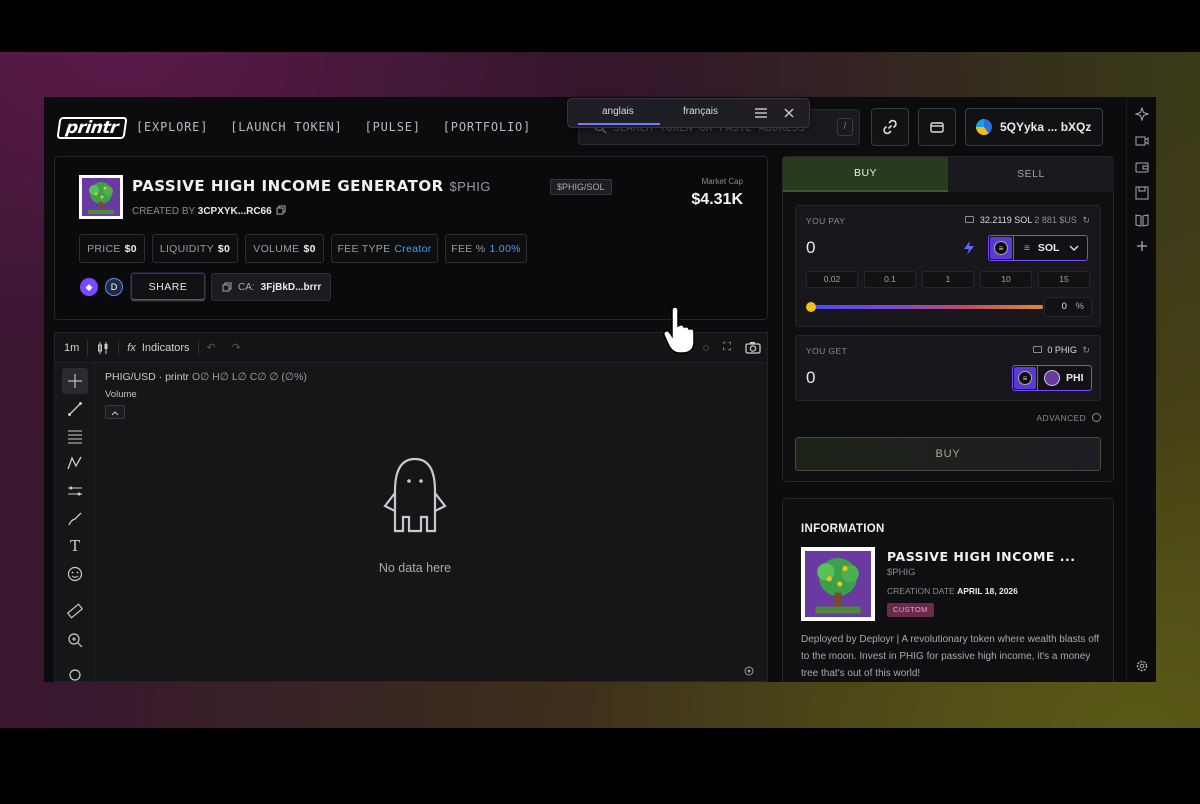 This screenshot has width=1200, height=804. Describe the element at coordinates (1141, 389) in the screenshot. I see `right-rail` at that location.